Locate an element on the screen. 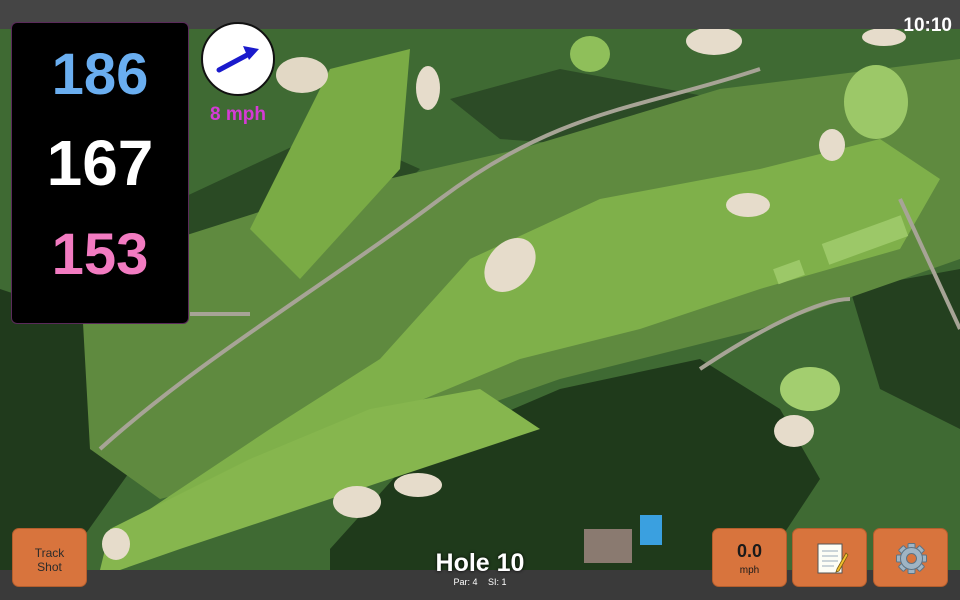  hole-stroke-index: SI: 1 is located at coordinates (497, 582).